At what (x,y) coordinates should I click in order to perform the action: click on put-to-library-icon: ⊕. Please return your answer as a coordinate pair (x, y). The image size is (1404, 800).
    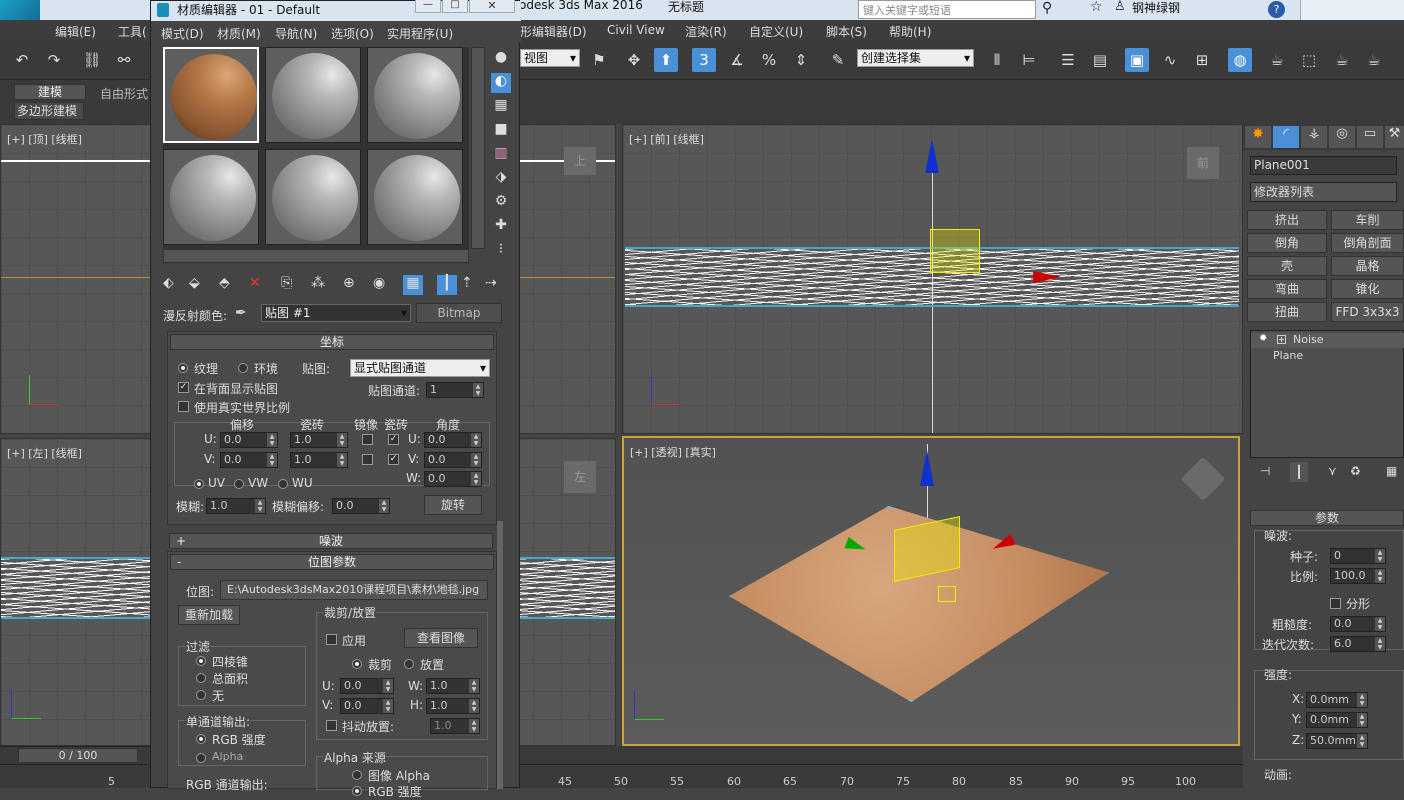
    Looking at the image, I should click on (349, 283).